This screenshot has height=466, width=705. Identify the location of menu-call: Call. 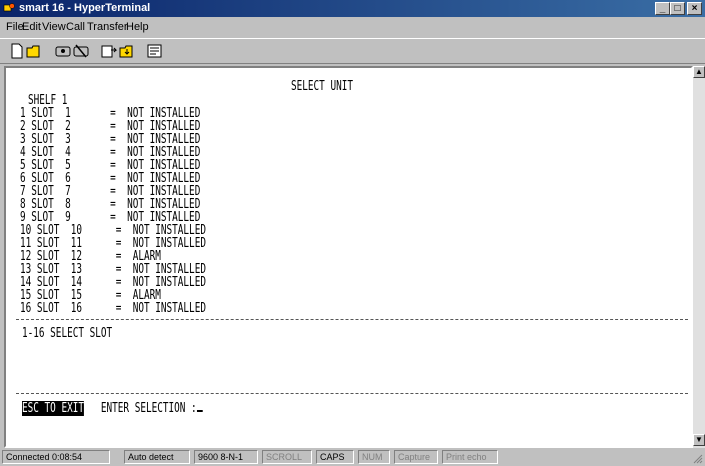
(75, 27).